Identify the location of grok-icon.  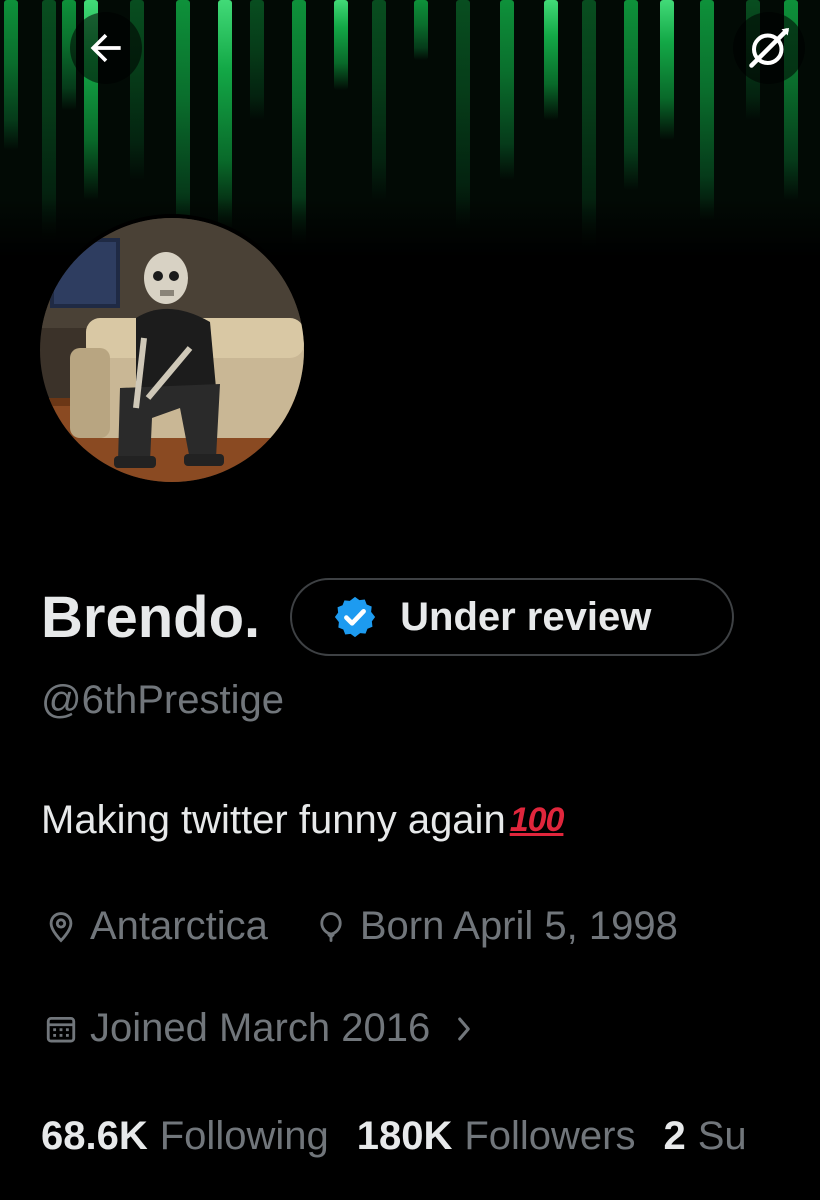
(769, 48).